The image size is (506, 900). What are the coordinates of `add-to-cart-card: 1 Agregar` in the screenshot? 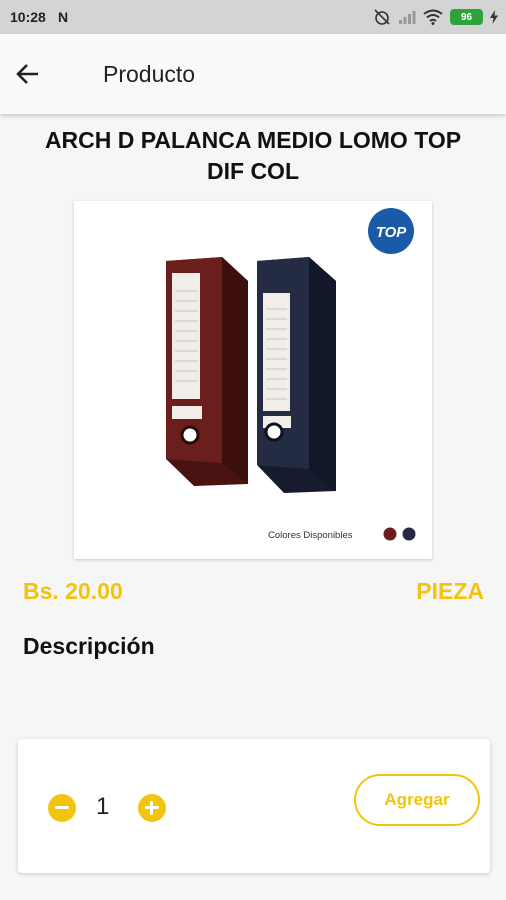 It's located at (254, 806).